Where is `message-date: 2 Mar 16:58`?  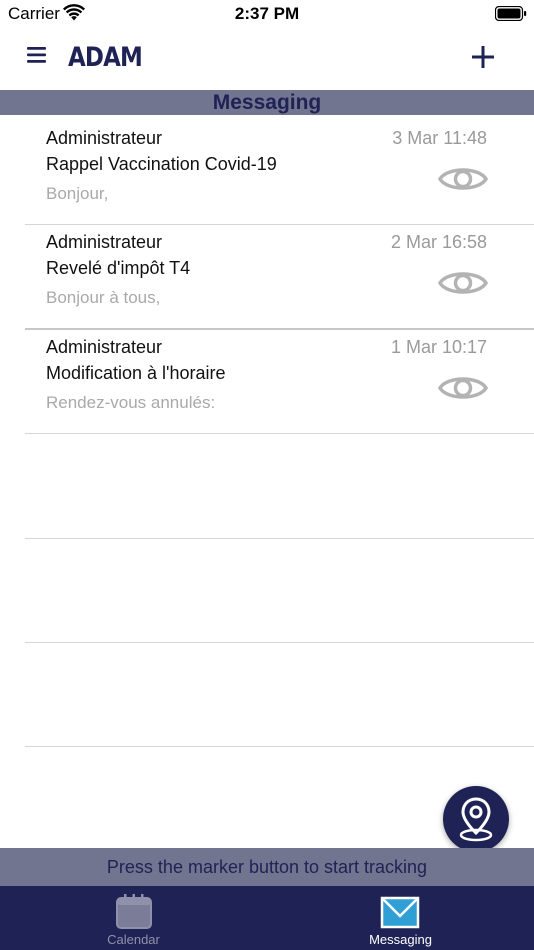 message-date: 2 Mar 16:58 is located at coordinates (438, 242).